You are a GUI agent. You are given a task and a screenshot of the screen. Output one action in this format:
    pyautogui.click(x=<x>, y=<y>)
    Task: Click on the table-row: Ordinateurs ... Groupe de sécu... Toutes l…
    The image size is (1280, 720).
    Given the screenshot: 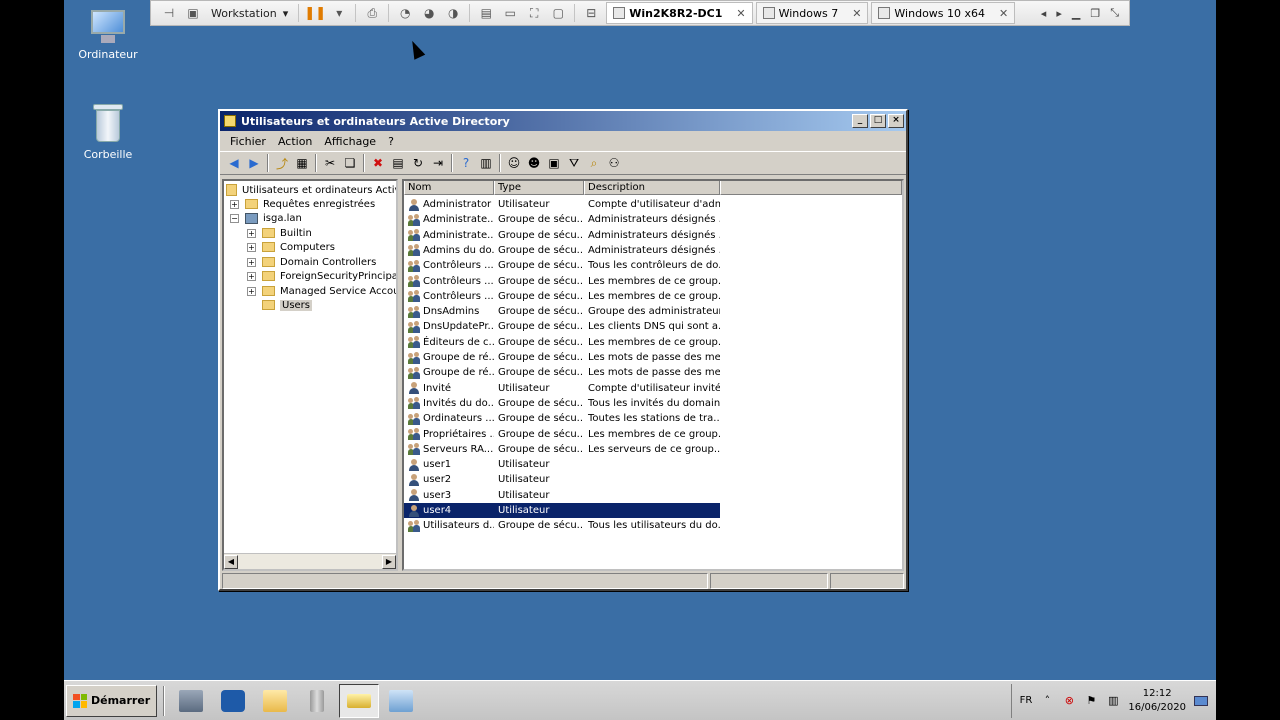 What is the action you would take?
    pyautogui.click(x=562, y=418)
    